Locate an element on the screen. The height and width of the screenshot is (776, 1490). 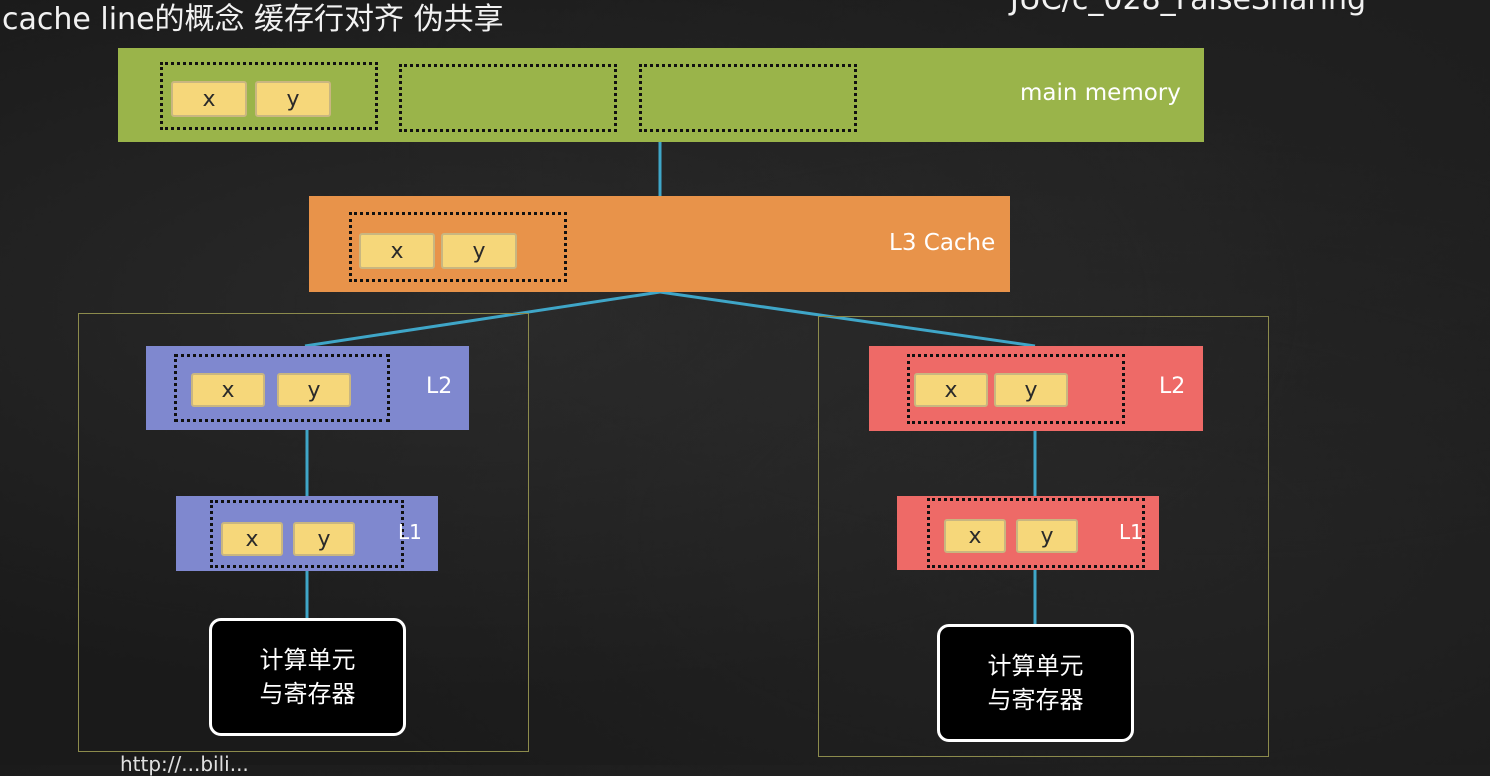
left-compute-unit-line2: 与寄存器 is located at coordinates (307, 694).